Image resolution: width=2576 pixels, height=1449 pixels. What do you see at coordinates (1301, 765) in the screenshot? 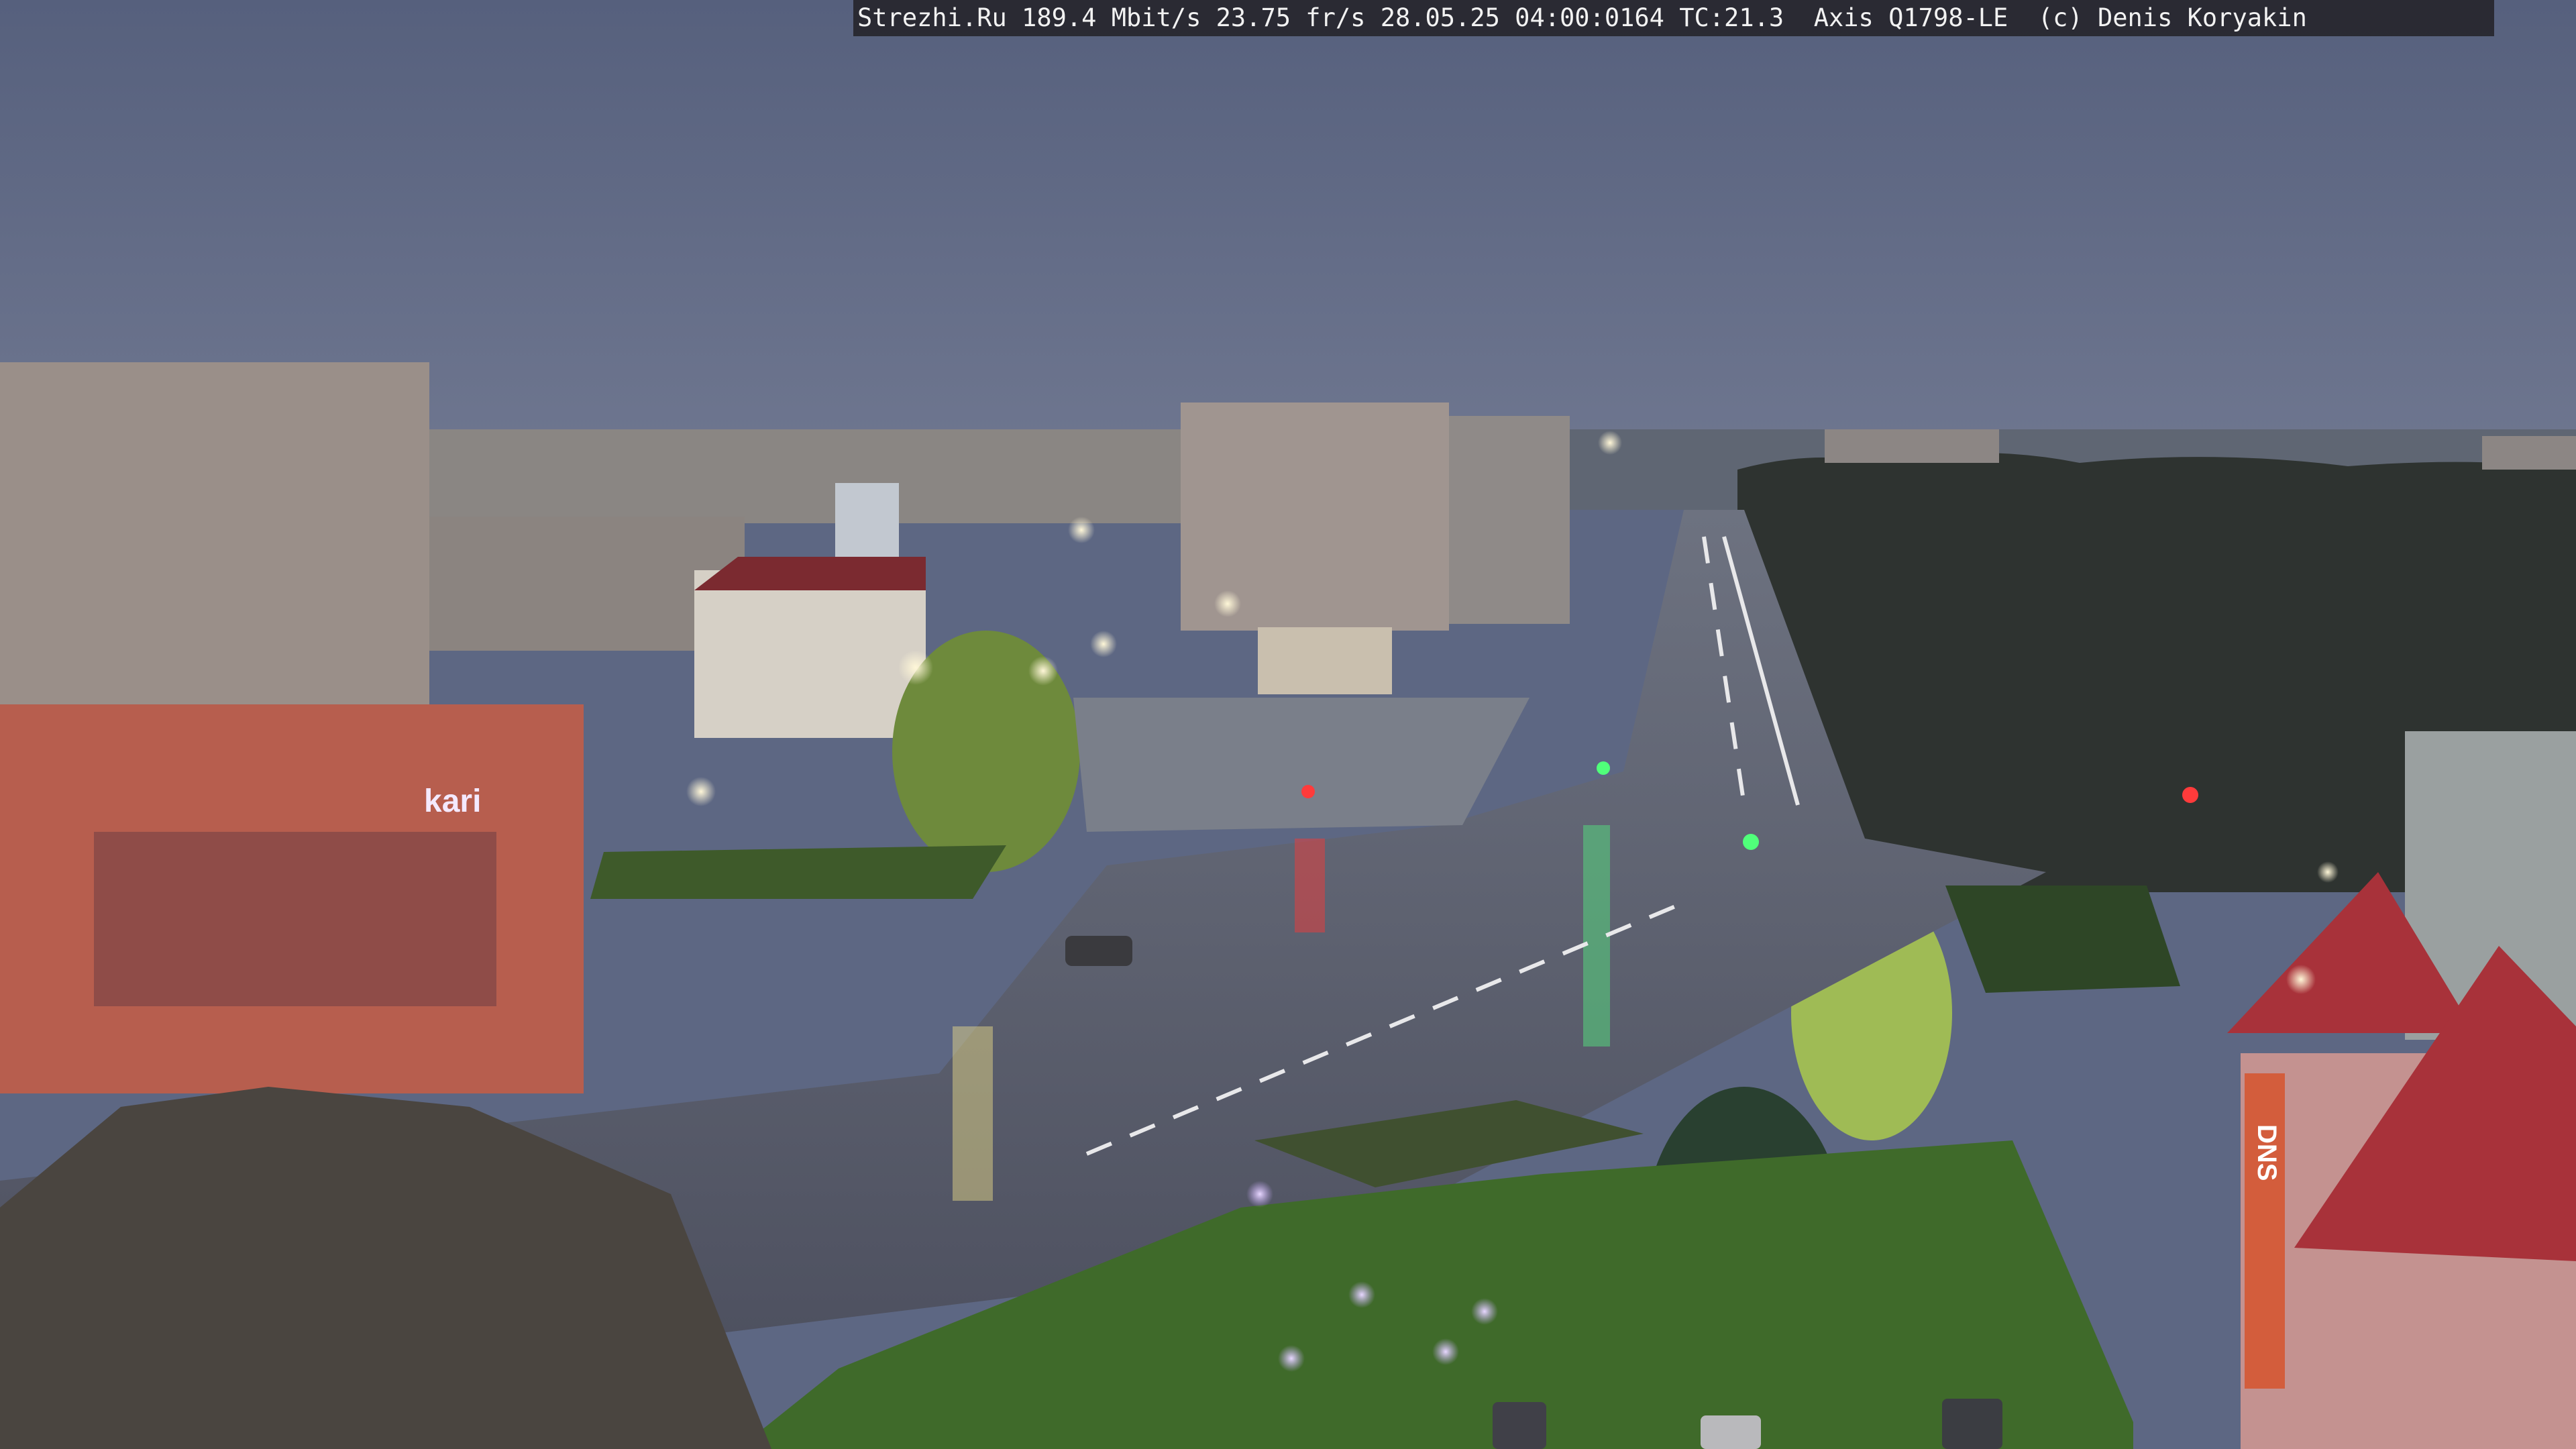
I see `plaza` at bounding box center [1301, 765].